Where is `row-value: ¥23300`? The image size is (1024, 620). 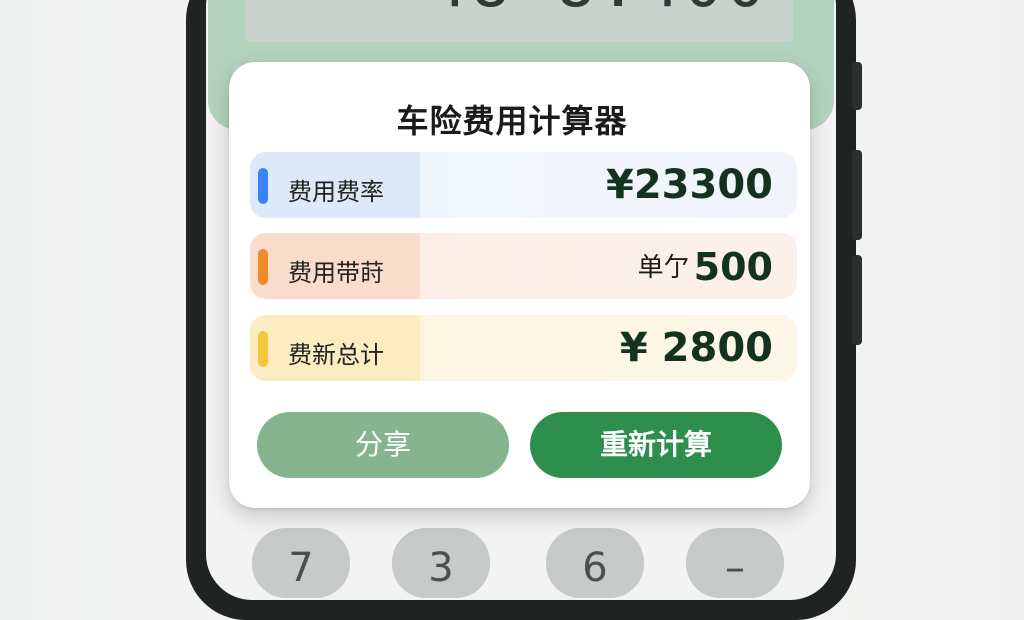
row-value: ¥23300 is located at coordinates (689, 185).